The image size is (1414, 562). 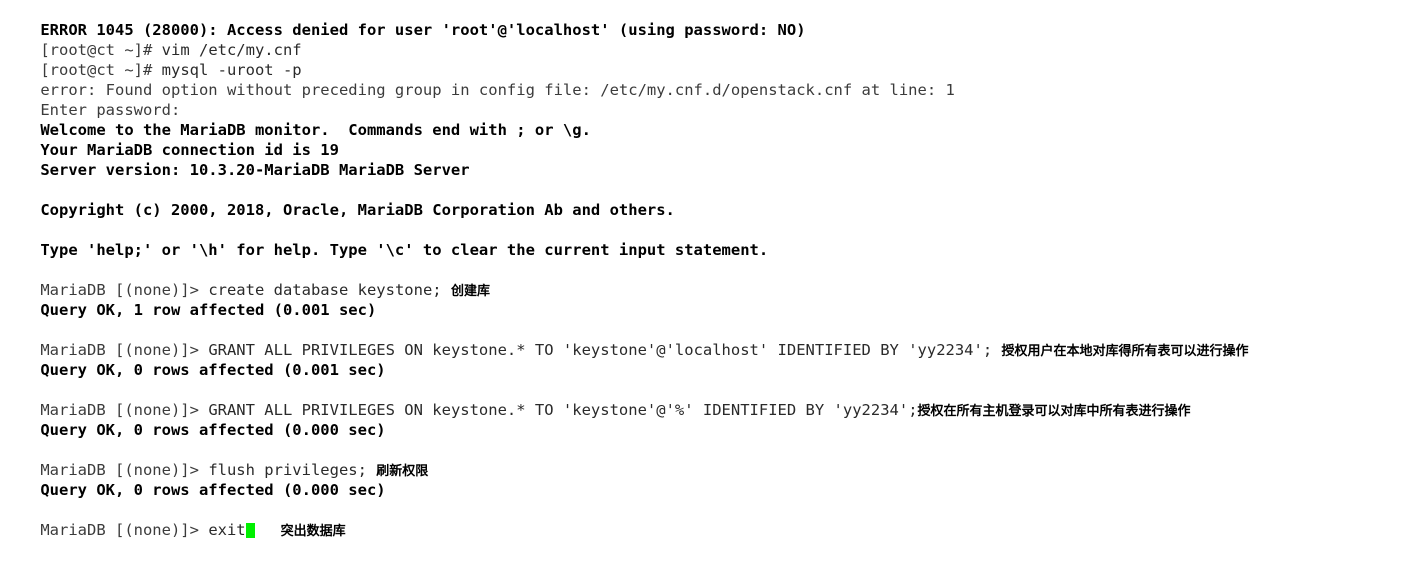 What do you see at coordinates (313, 531) in the screenshot?
I see `annotation-exit: 突出数据库` at bounding box center [313, 531].